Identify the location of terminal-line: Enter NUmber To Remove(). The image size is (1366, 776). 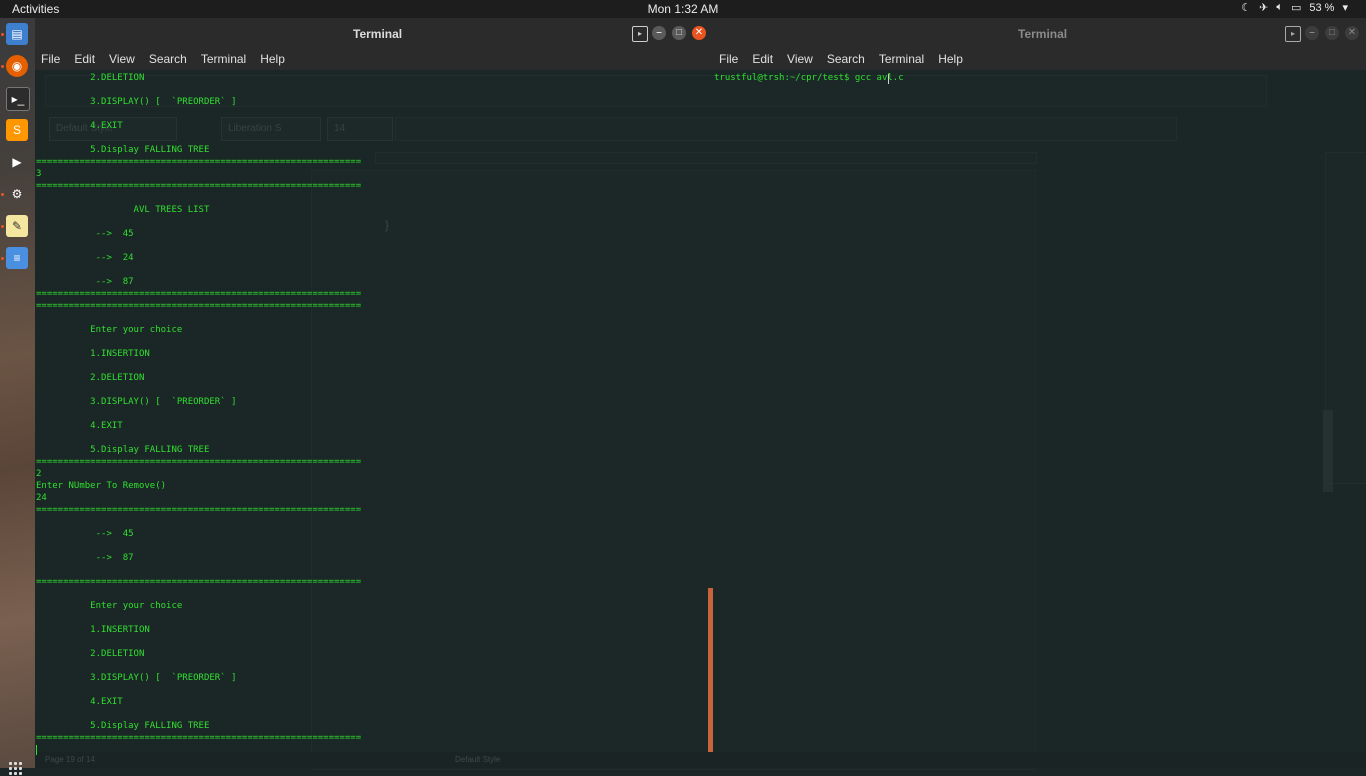
(101, 486).